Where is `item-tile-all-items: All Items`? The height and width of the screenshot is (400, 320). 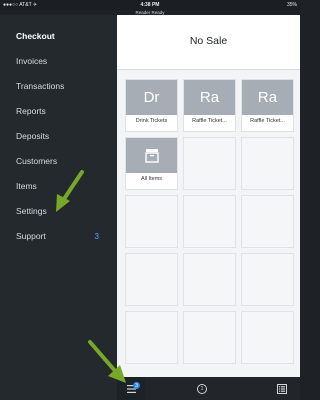
item-tile-all-items: All Items is located at coordinates (151, 163).